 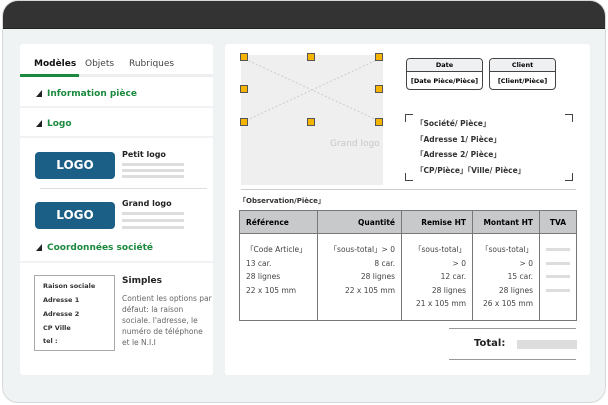 I want to click on tab-rubriques: Rubriques, so click(x=151, y=64).